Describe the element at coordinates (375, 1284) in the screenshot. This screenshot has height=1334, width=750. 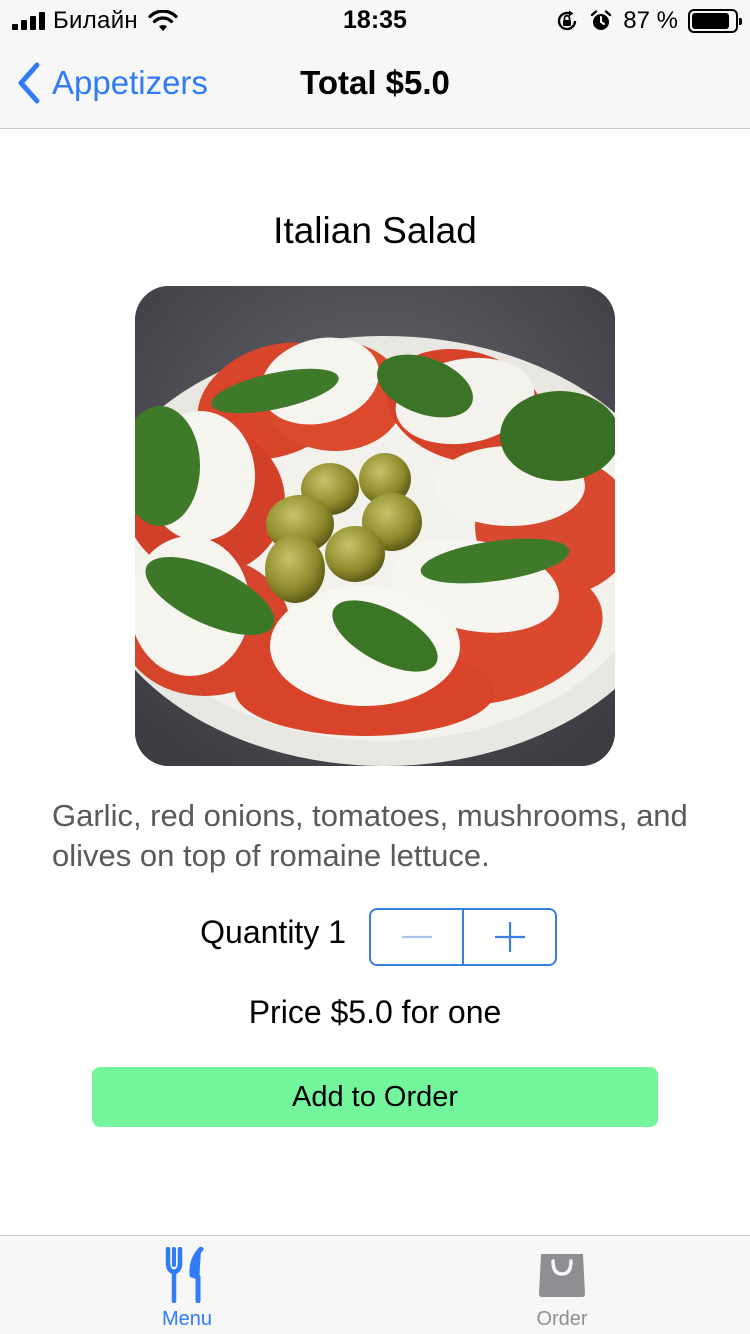
I see `tab-bar: Menu Order` at that location.